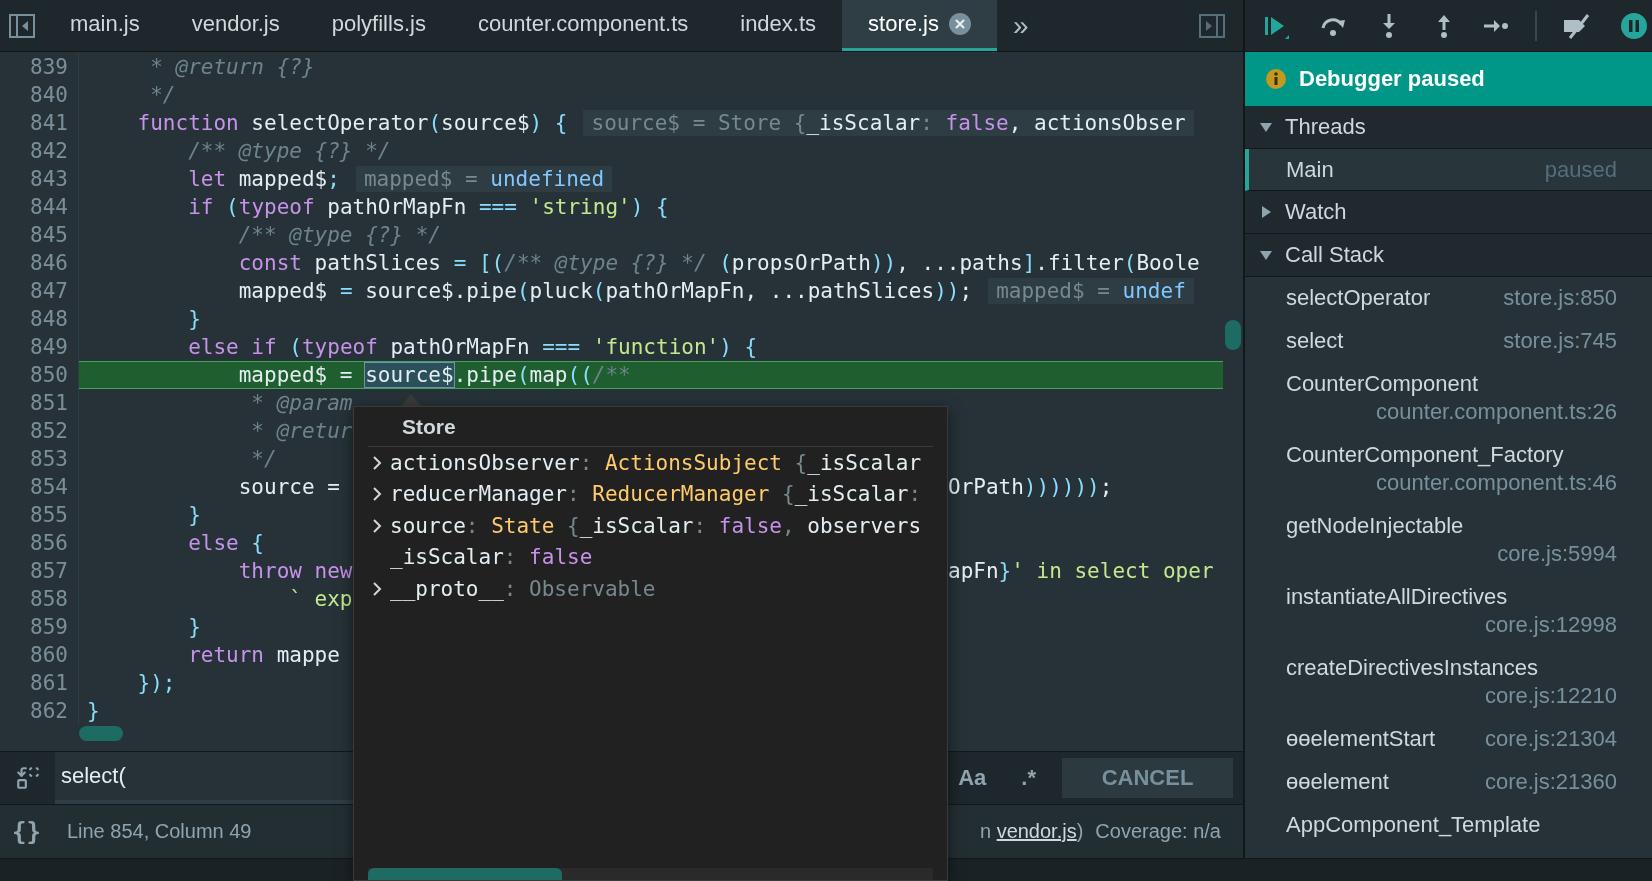  Describe the element at coordinates (1315, 341) in the screenshot. I see `frame-name: select` at that location.